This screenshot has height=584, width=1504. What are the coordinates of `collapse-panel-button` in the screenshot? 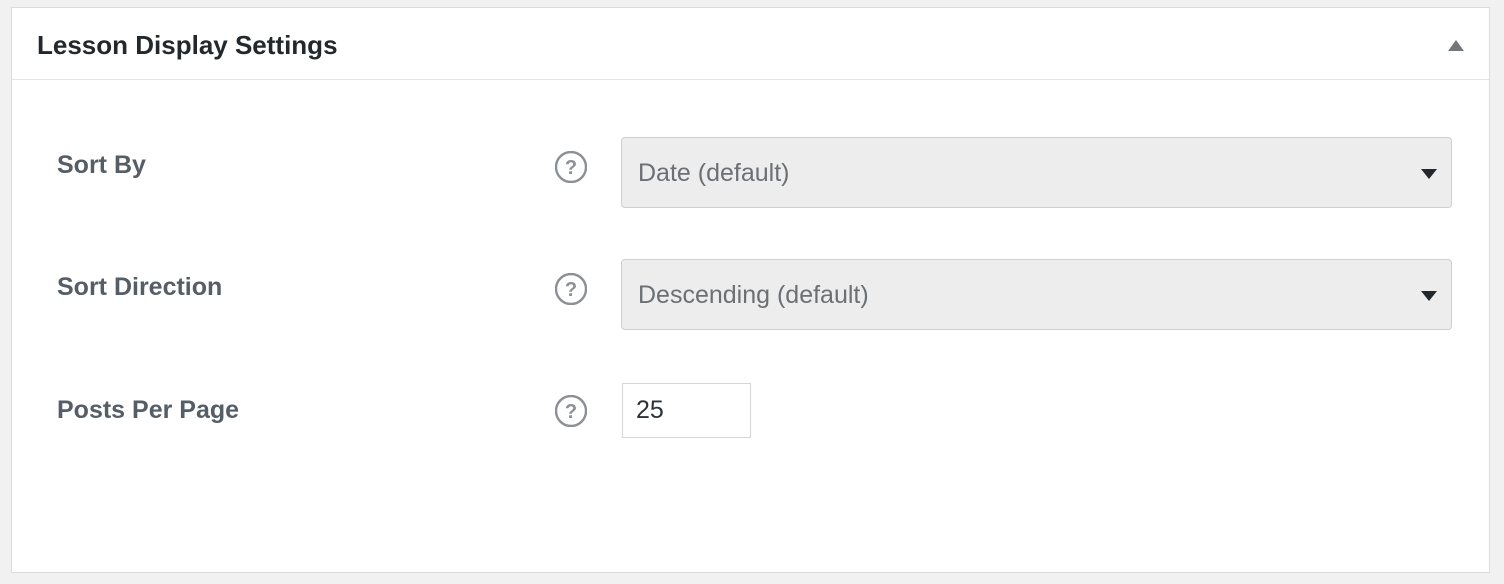 It's located at (1456, 45).